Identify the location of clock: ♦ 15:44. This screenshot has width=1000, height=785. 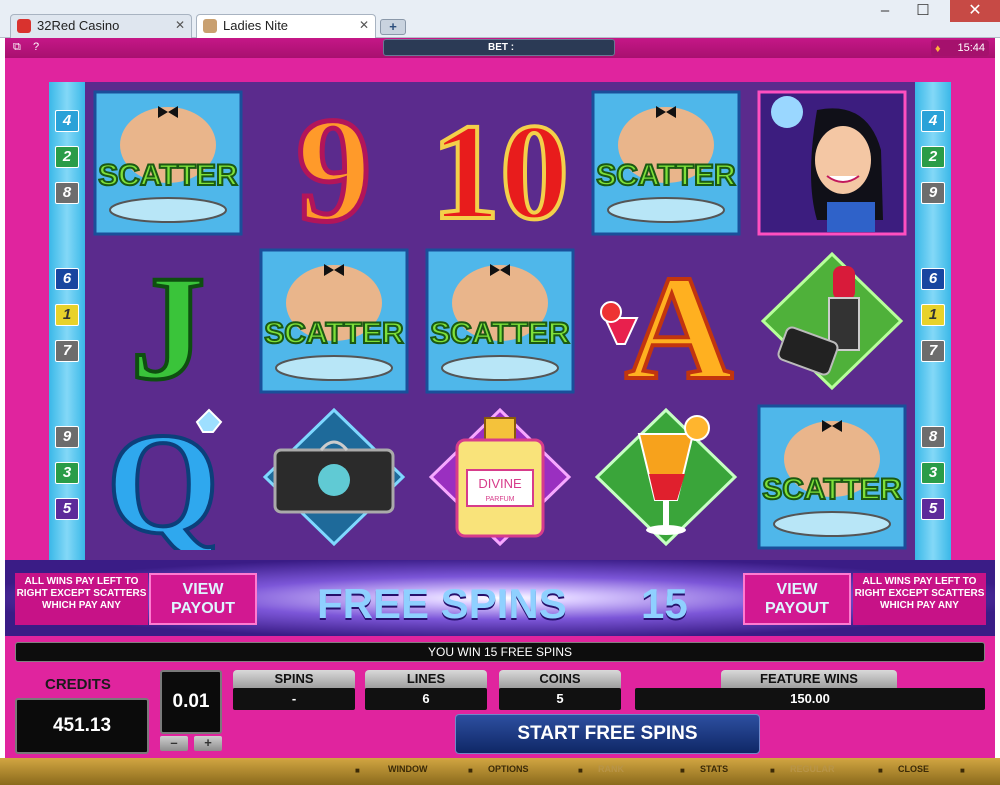
(960, 48).